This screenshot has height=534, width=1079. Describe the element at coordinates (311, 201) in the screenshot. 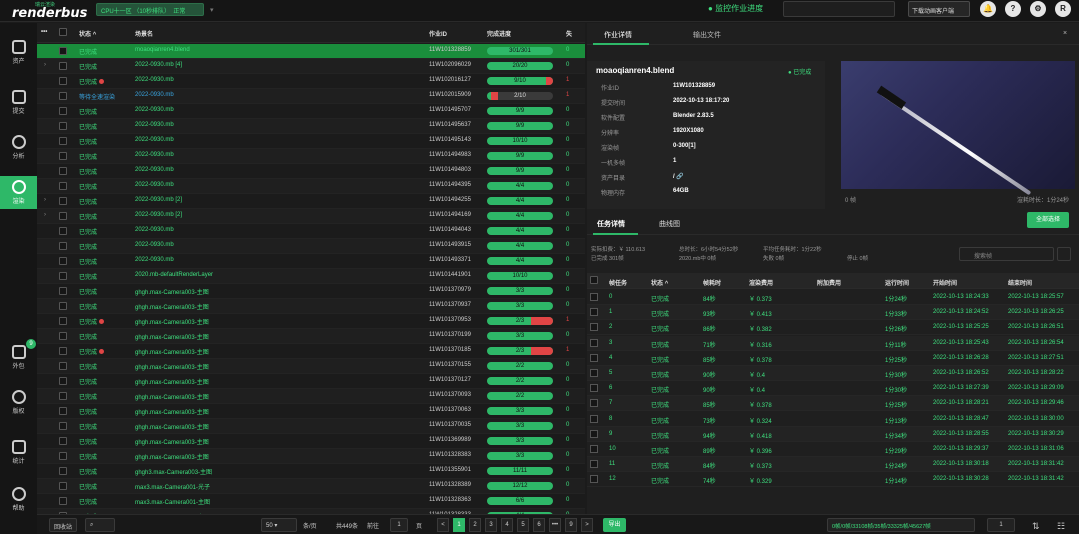

I see `table-row: › 已完成 2022-0930.mb [2] 11W101494255 4/4 0` at that location.